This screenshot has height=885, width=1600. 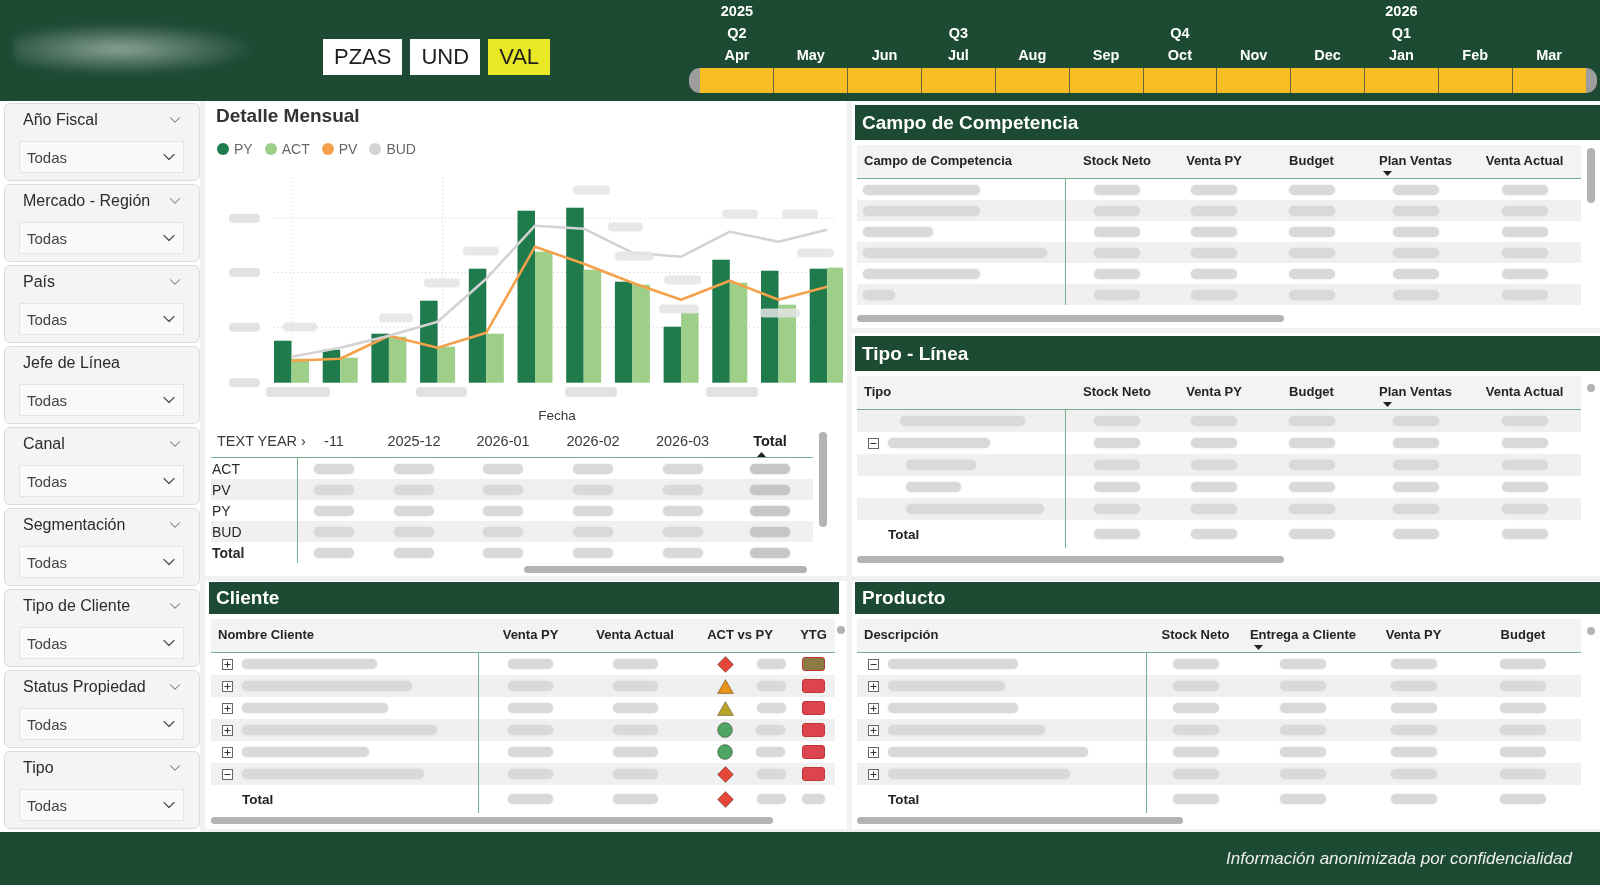 What do you see at coordinates (938, 161) in the screenshot?
I see `column-header: Campo de Competencia` at bounding box center [938, 161].